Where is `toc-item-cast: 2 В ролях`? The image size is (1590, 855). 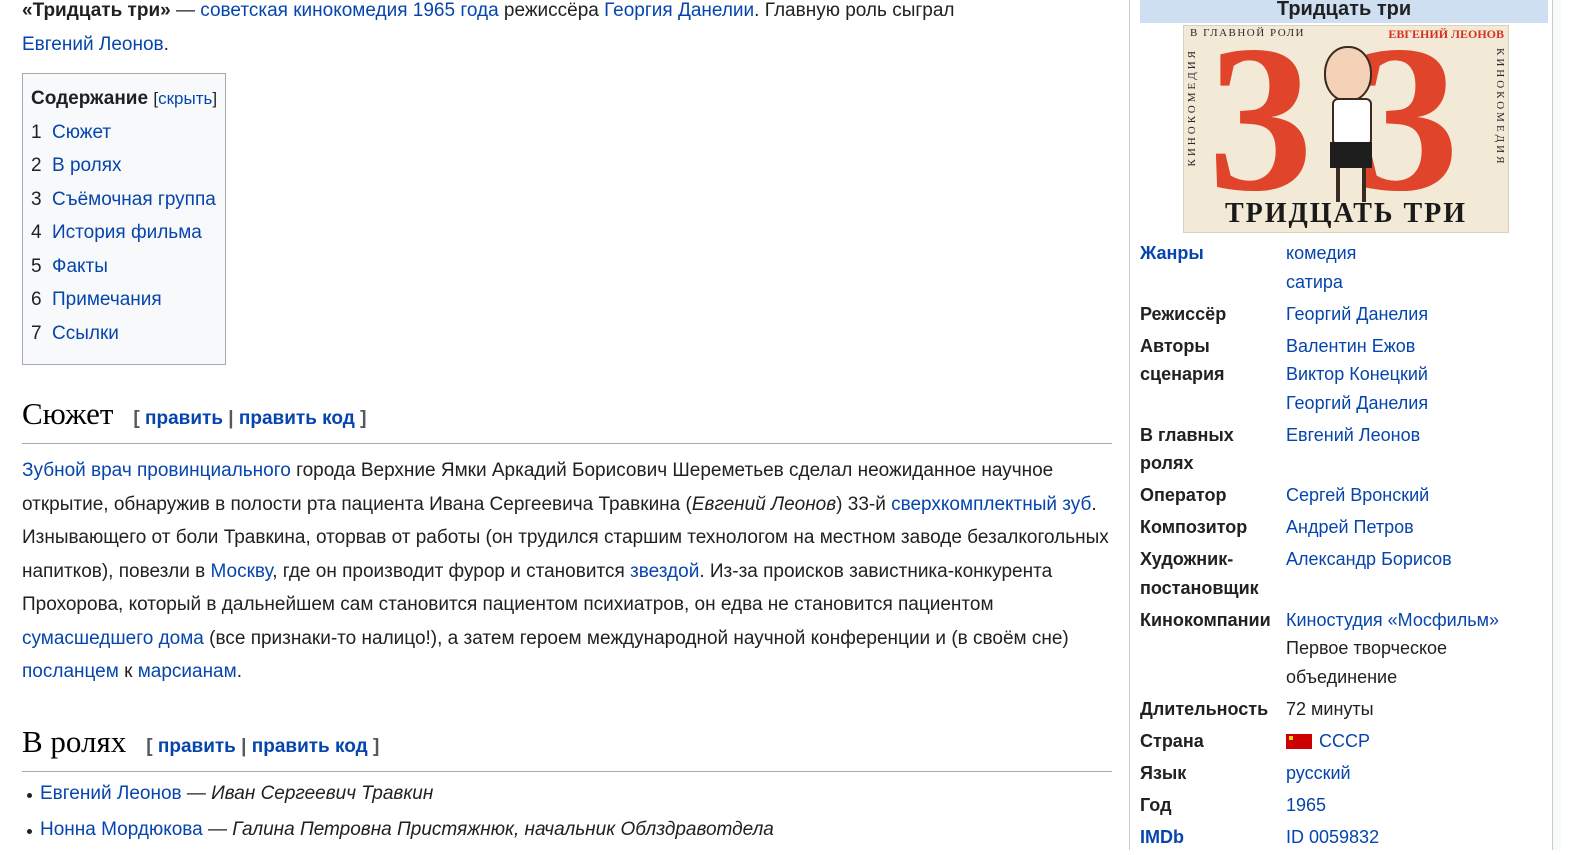
toc-item-cast: 2 В ролях is located at coordinates (124, 166).